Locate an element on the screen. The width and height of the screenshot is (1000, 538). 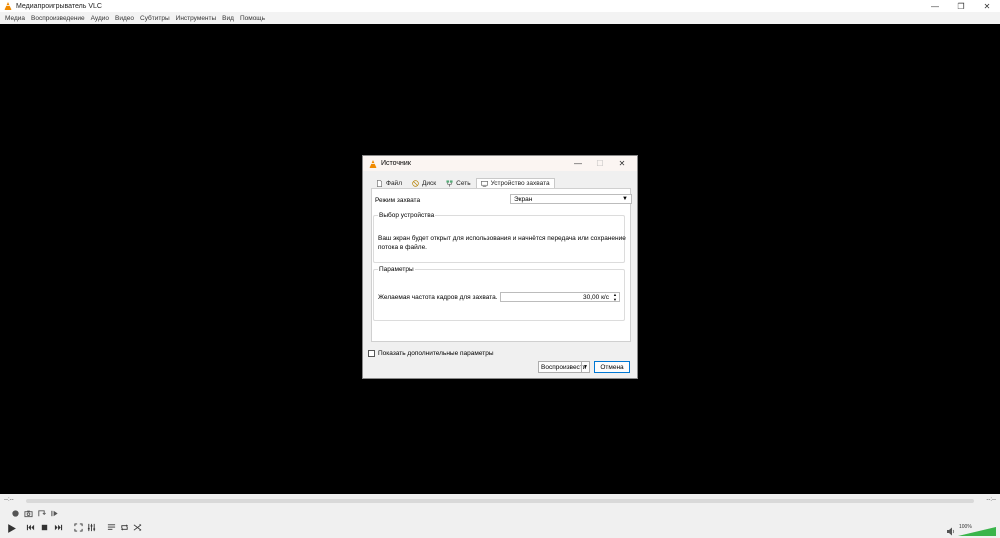
next-icon is located at coordinates (58, 527).